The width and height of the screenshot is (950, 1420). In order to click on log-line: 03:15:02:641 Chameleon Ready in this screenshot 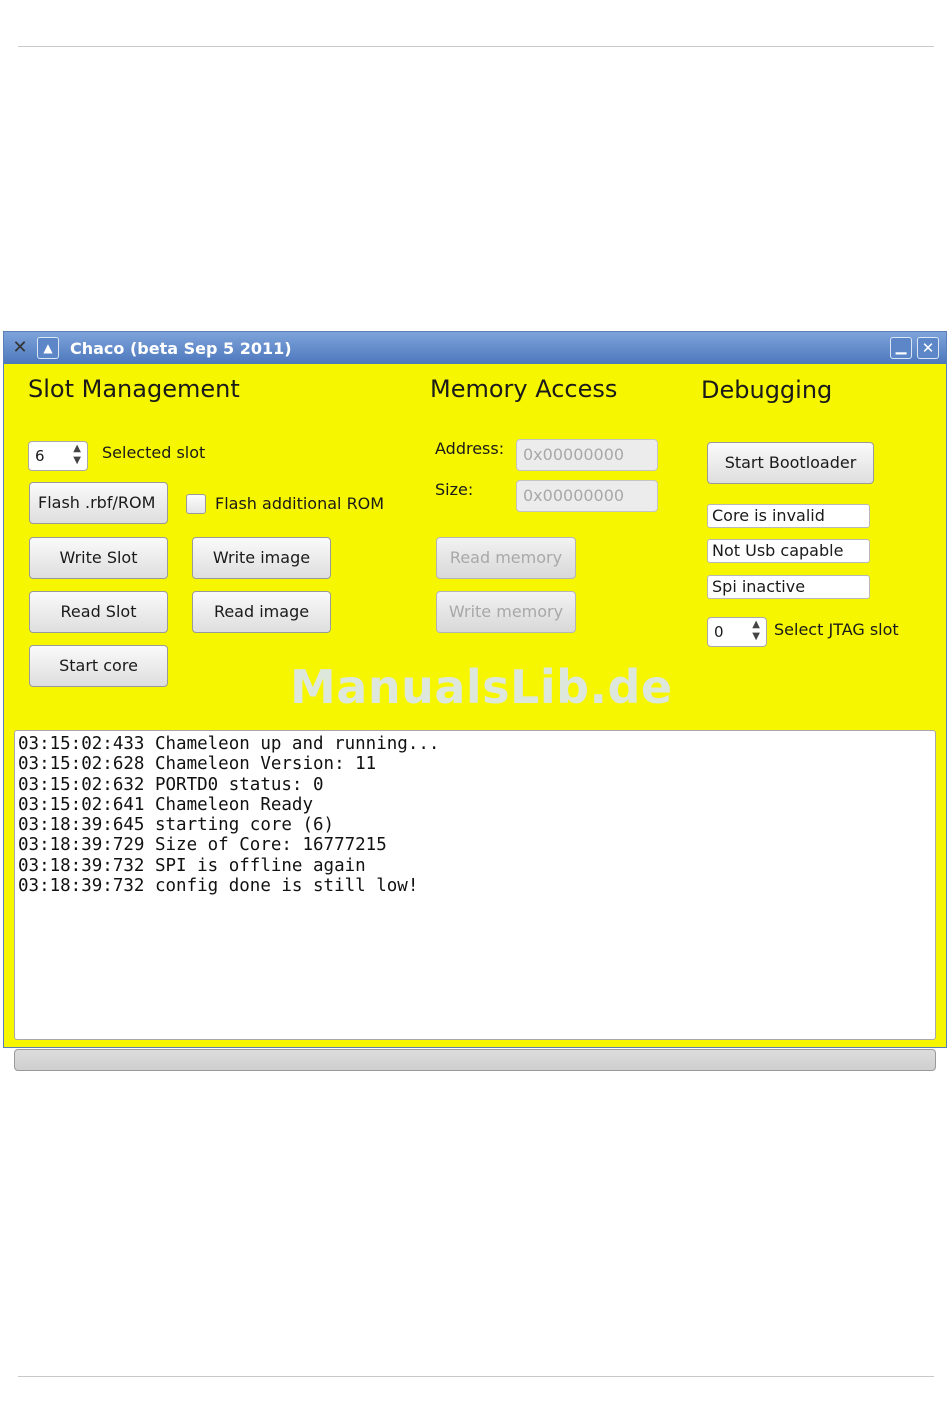, I will do `click(166, 804)`.